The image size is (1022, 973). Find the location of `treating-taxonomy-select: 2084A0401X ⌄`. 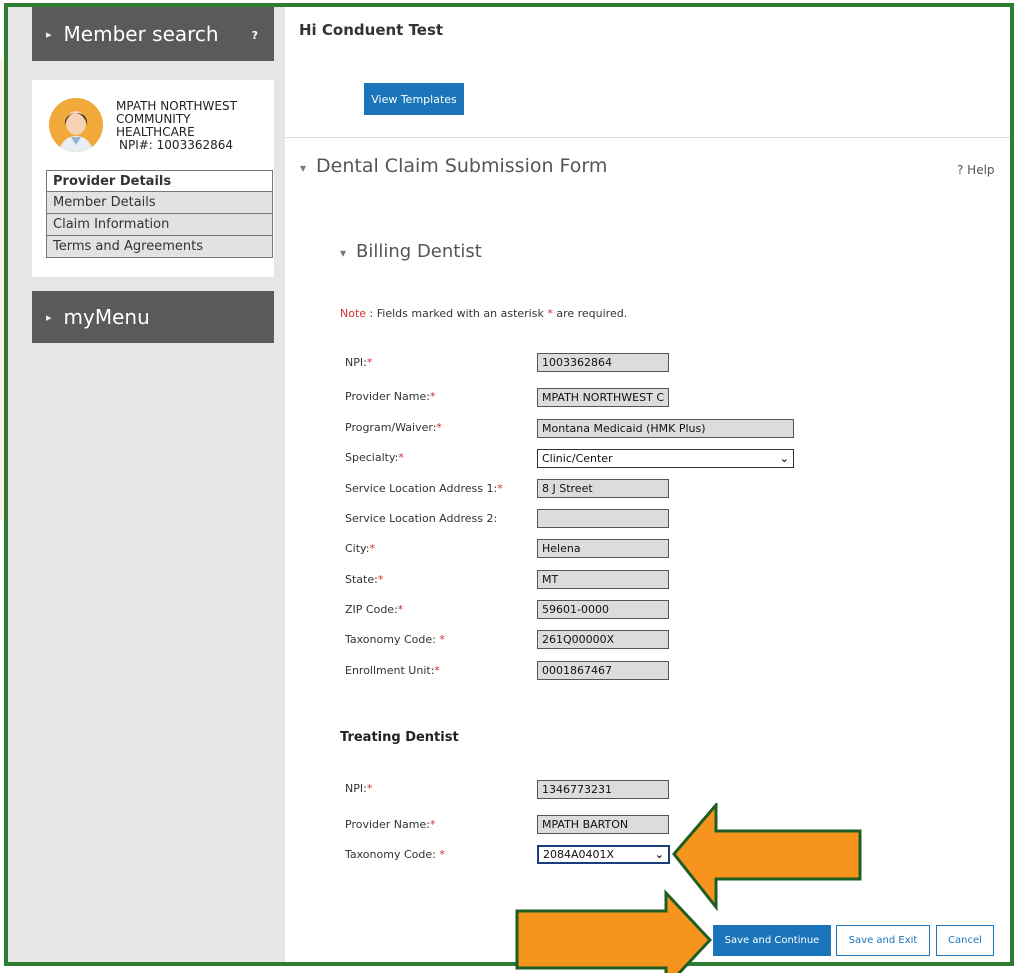

treating-taxonomy-select: 2084A0401X ⌄ is located at coordinates (603, 854).